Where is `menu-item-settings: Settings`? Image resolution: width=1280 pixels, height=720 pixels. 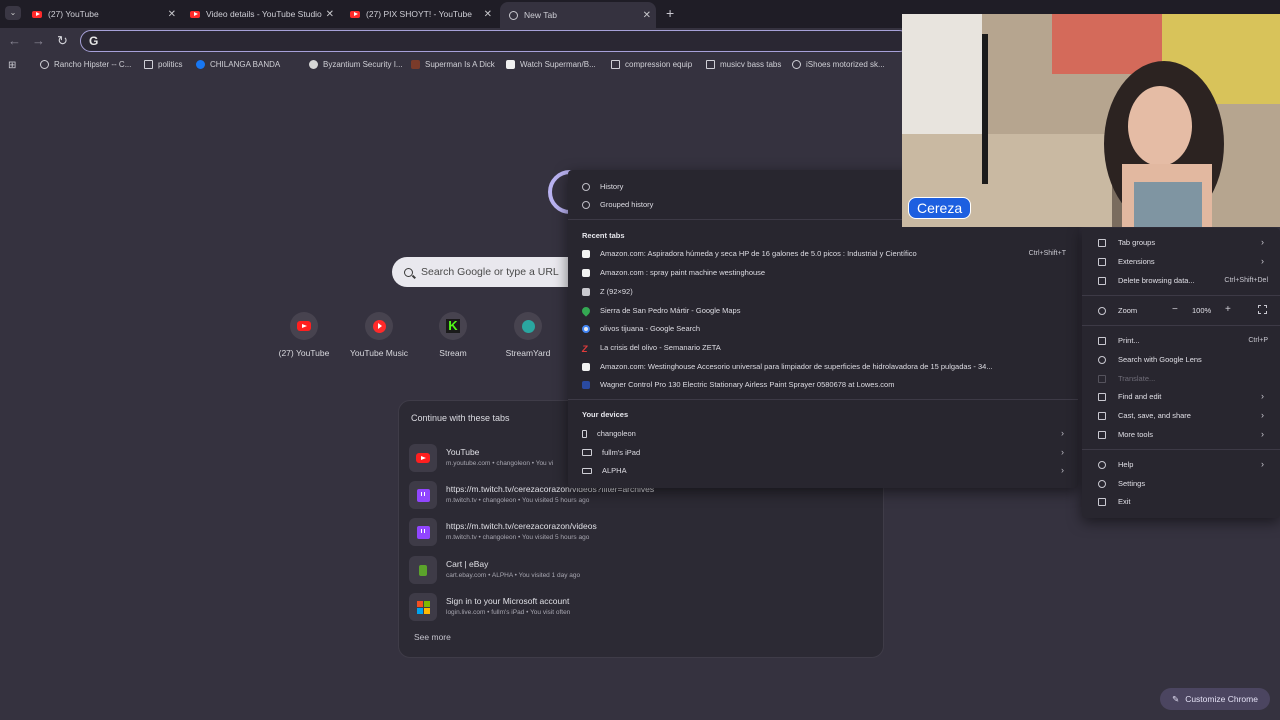 menu-item-settings: Settings is located at coordinates (1121, 483).